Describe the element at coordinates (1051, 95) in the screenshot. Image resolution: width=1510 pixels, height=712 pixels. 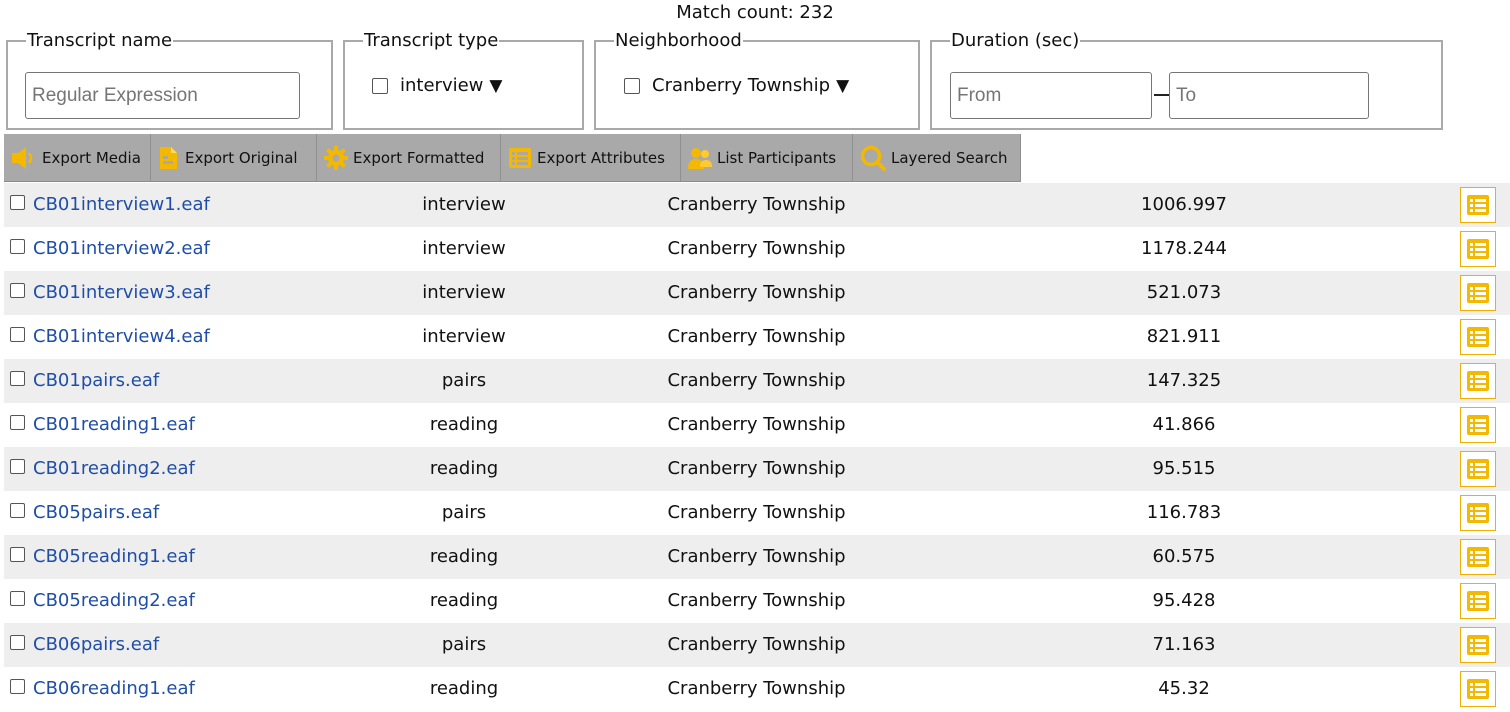
I see `duration-from-input: From` at that location.